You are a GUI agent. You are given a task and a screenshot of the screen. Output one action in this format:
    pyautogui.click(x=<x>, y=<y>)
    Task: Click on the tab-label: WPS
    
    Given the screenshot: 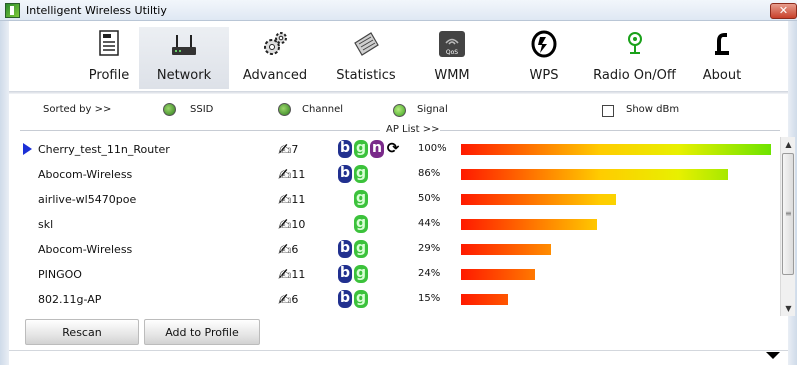 What is the action you would take?
    pyautogui.click(x=544, y=75)
    